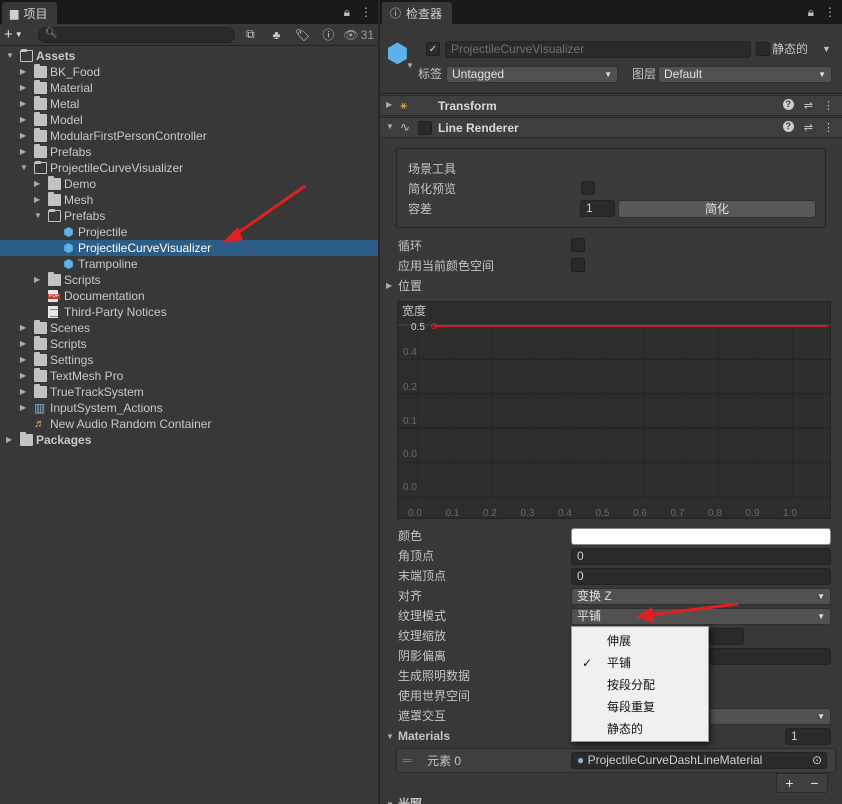 This screenshot has height=804, width=842. Describe the element at coordinates (598, 49) in the screenshot. I see `object-name-field: ProjectileCurveVisualizer` at that location.